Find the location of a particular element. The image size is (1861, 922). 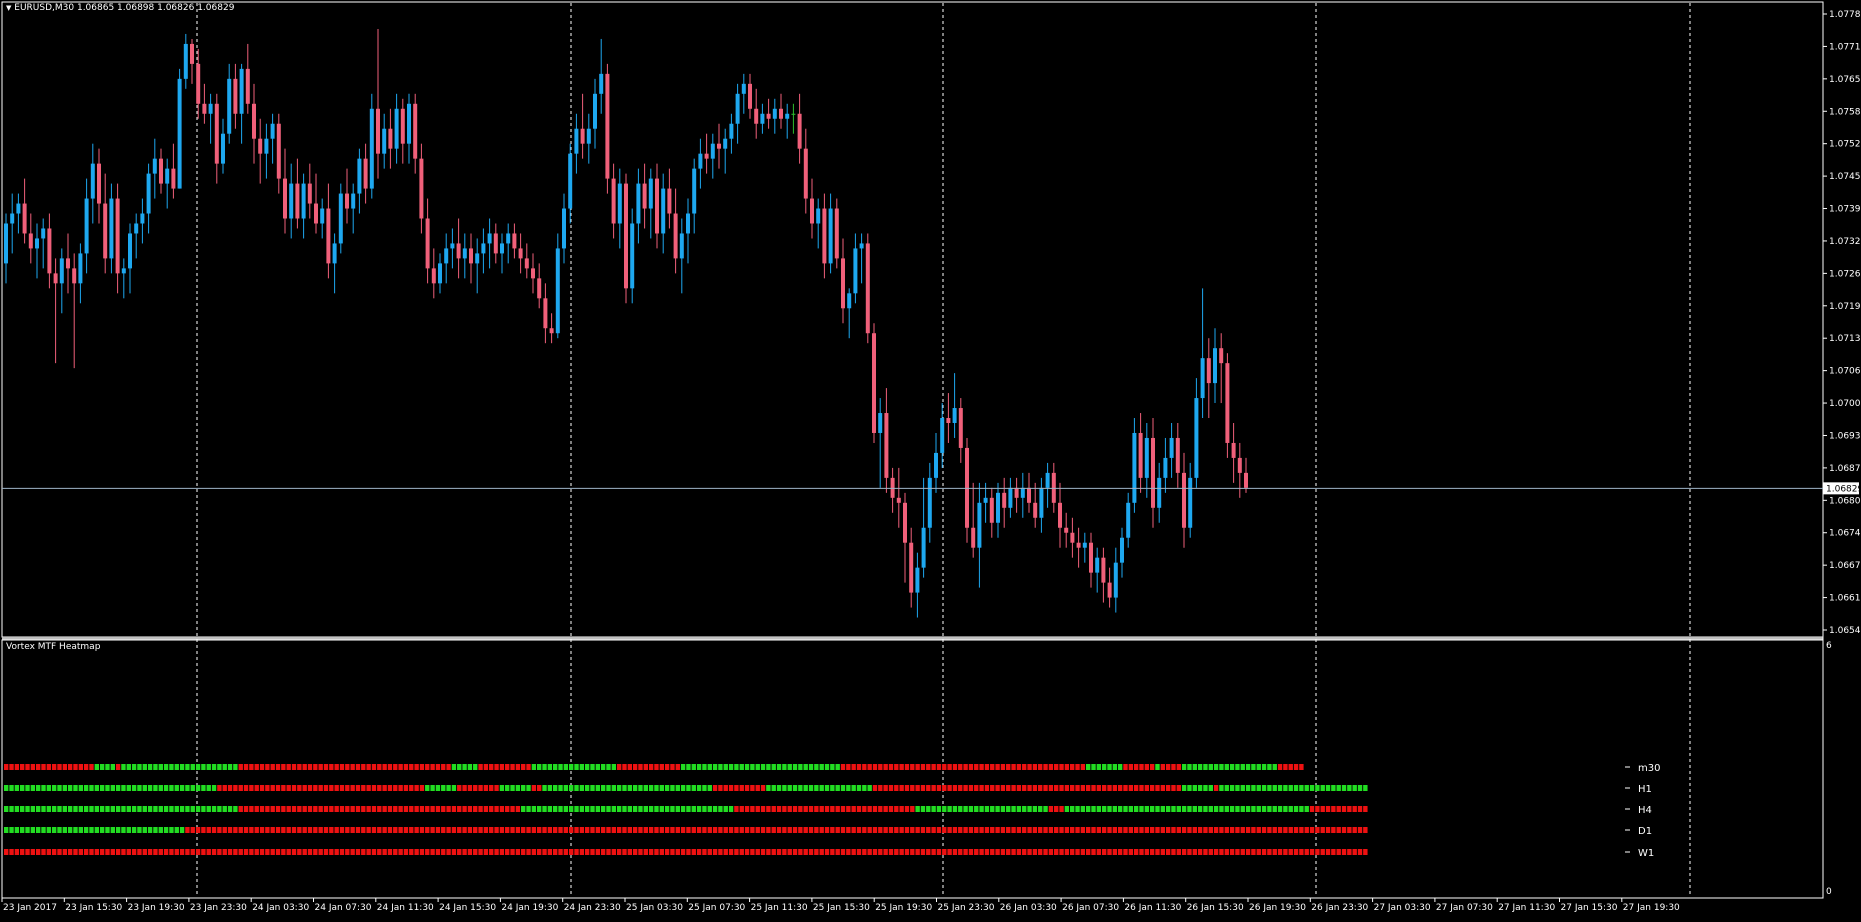

heatmap-row-w1 is located at coordinates (686, 852).